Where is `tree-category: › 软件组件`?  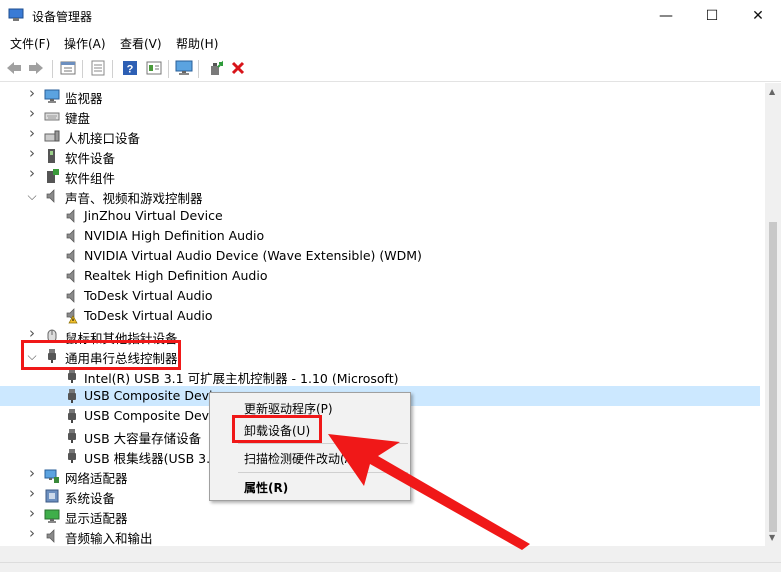 tree-category: › 软件组件 is located at coordinates (380, 175).